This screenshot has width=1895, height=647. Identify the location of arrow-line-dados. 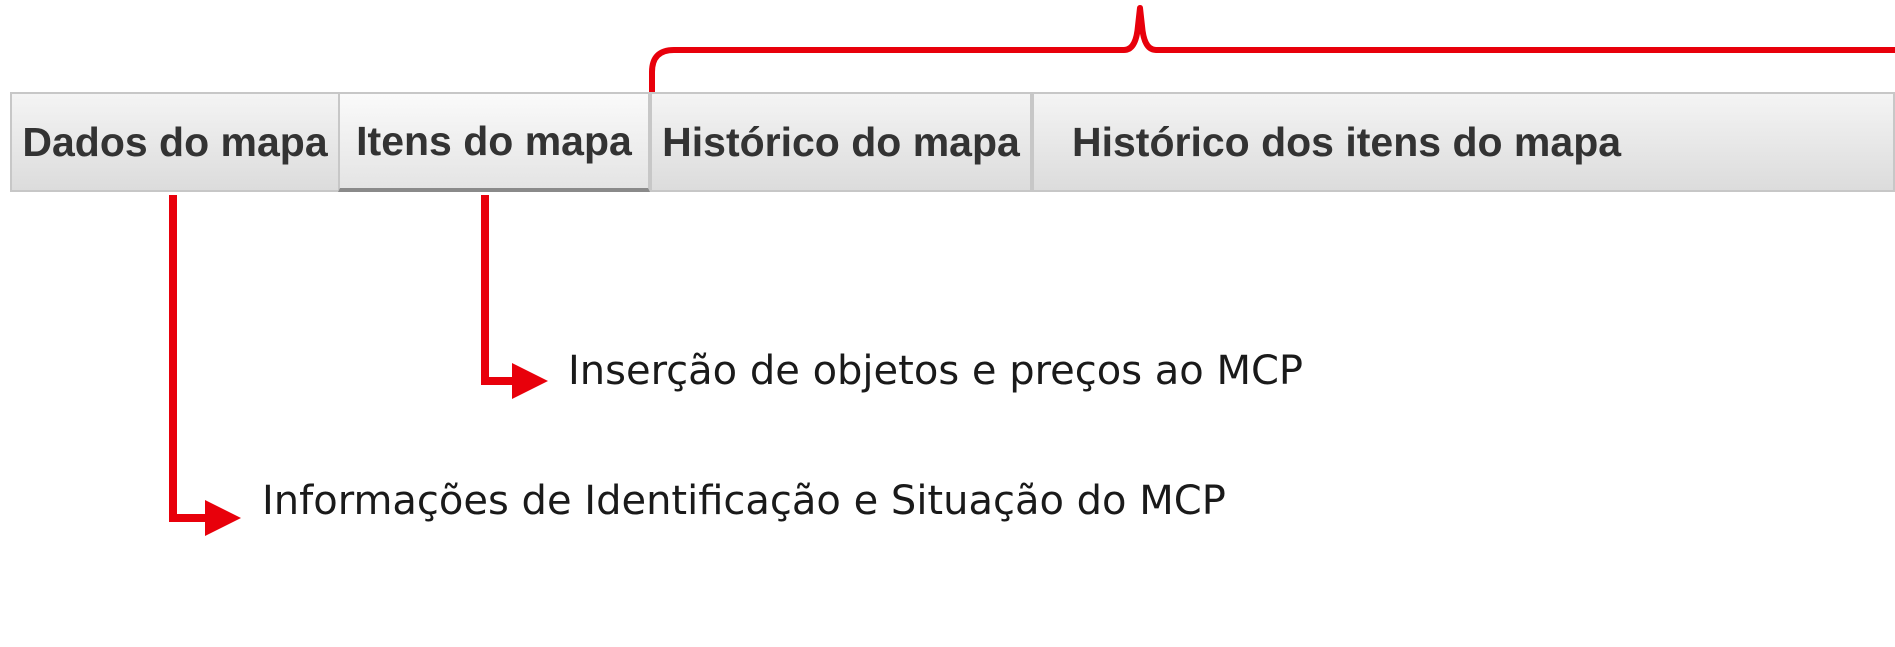
(188, 358).